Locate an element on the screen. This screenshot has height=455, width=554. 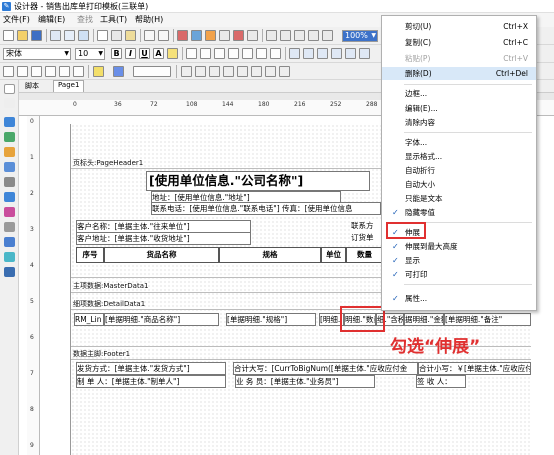
shape-object-icon is located at coordinates (9, 227).